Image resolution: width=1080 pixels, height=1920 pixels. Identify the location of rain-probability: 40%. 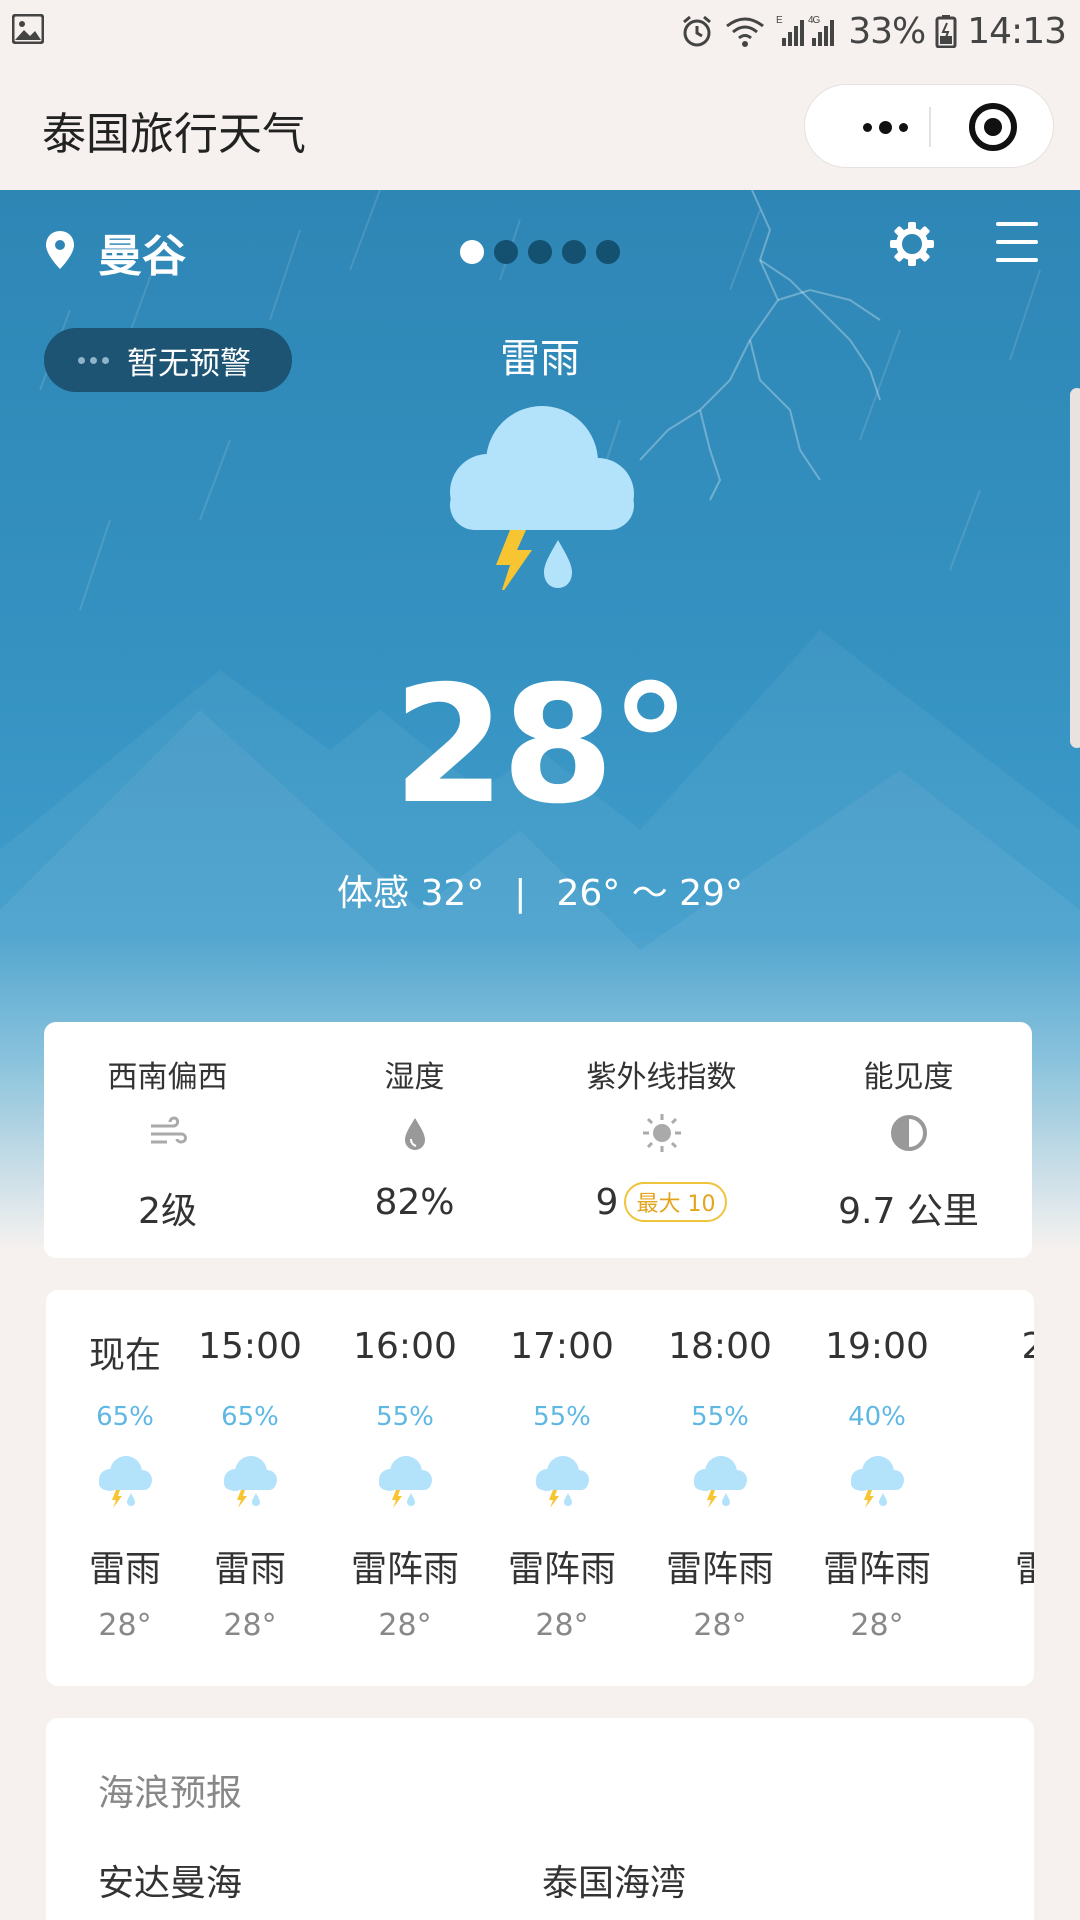
(877, 1417).